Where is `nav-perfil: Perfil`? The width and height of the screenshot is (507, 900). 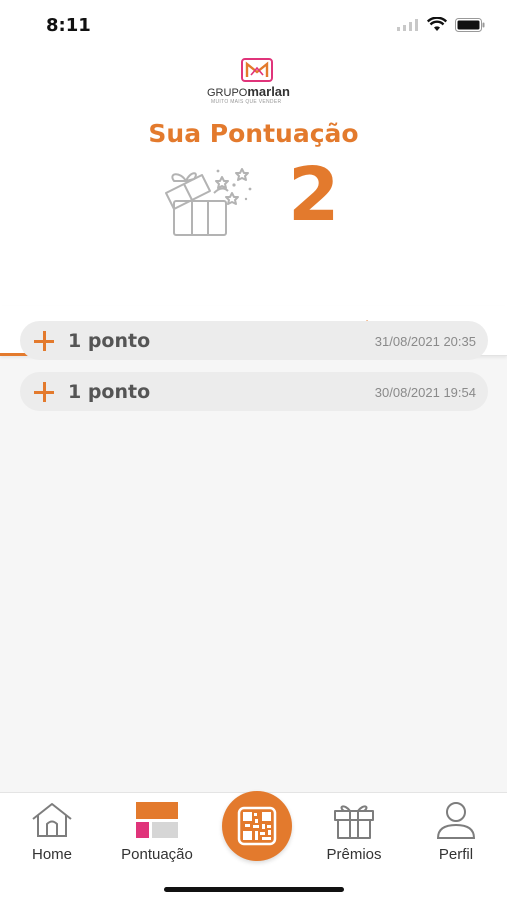
nav-perfil: Perfil is located at coordinates (456, 832).